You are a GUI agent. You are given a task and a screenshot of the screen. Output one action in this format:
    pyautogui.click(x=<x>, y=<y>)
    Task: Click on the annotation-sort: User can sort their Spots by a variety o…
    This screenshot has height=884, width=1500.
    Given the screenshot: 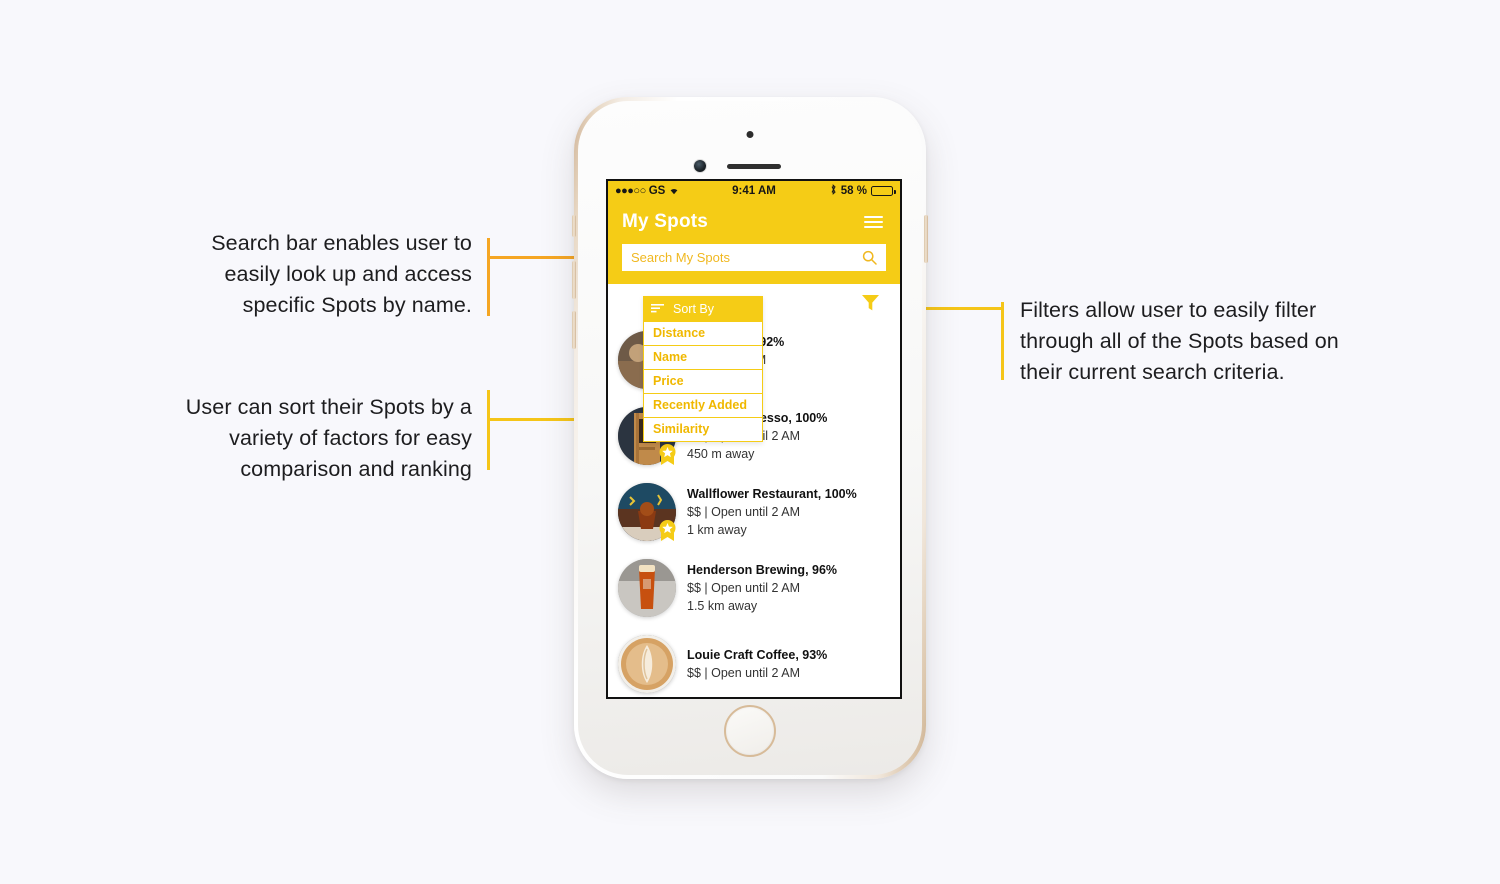 What is the action you would take?
    pyautogui.click(x=328, y=438)
    